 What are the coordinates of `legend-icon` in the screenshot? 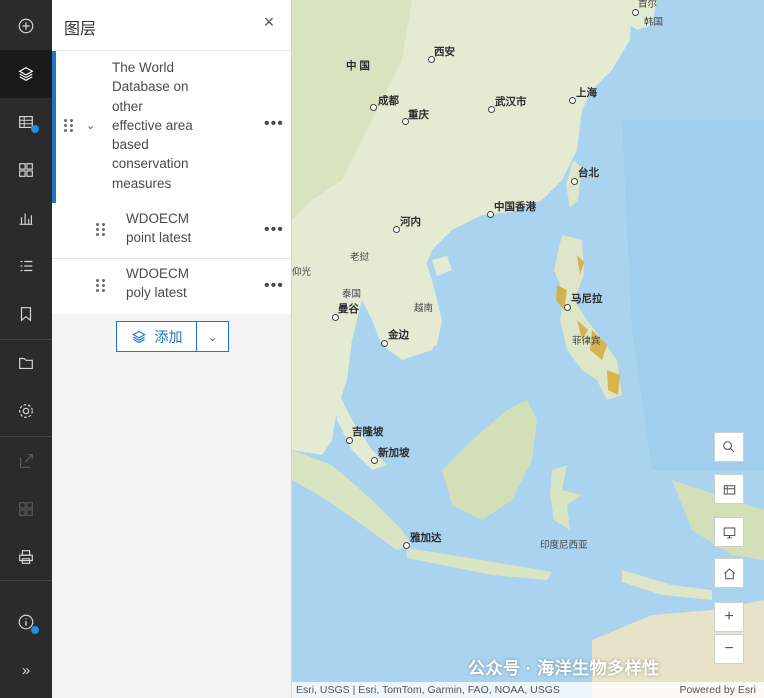 It's located at (26, 266).